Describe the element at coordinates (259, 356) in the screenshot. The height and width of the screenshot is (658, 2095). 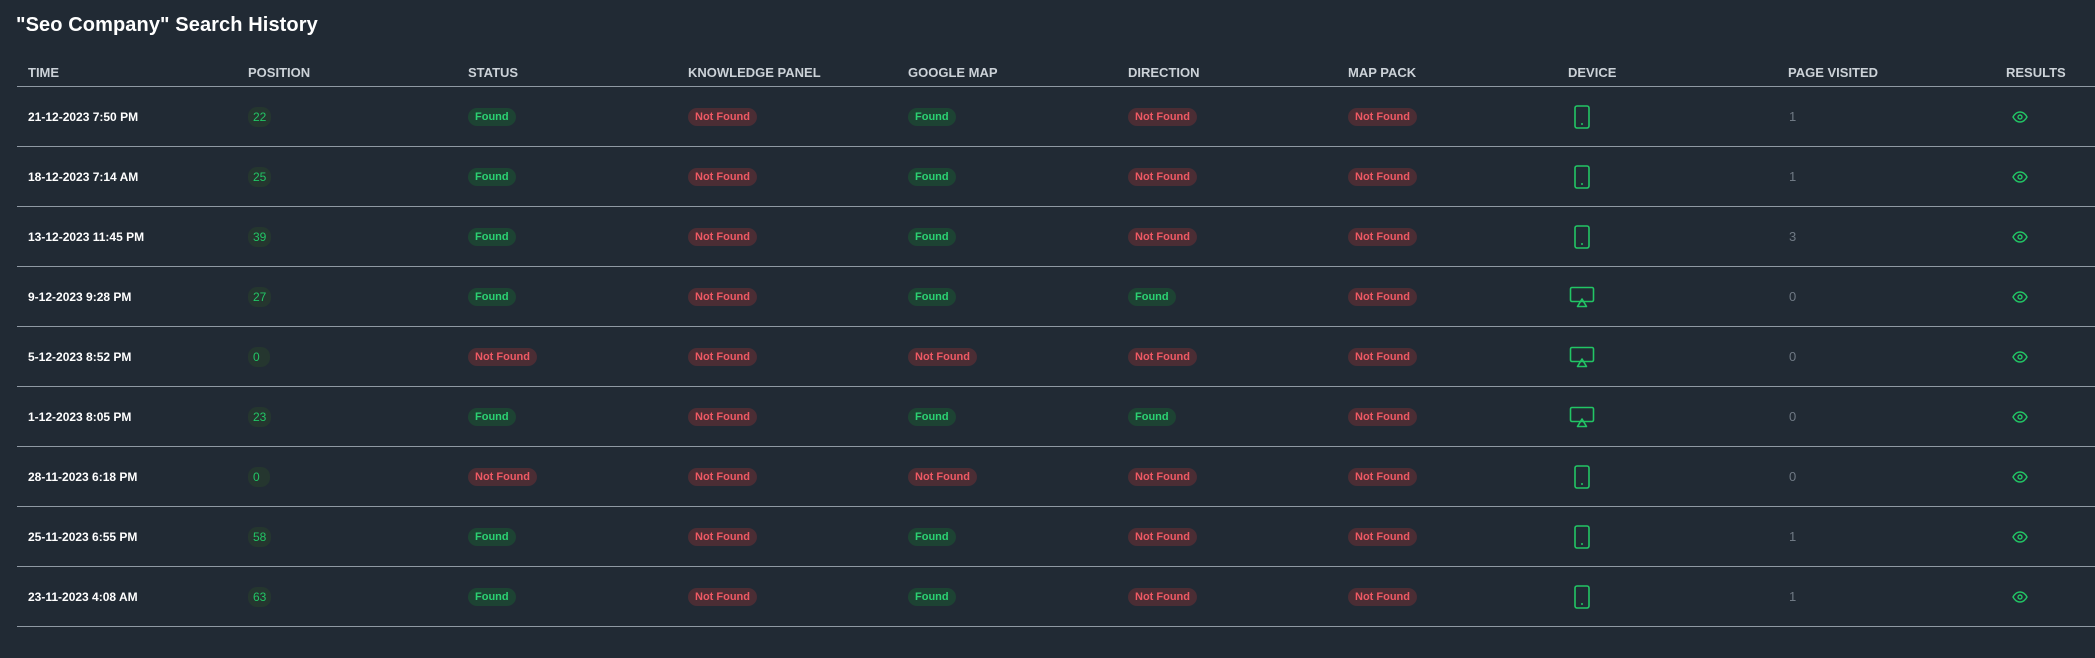
I see `position-badge: 0` at that location.